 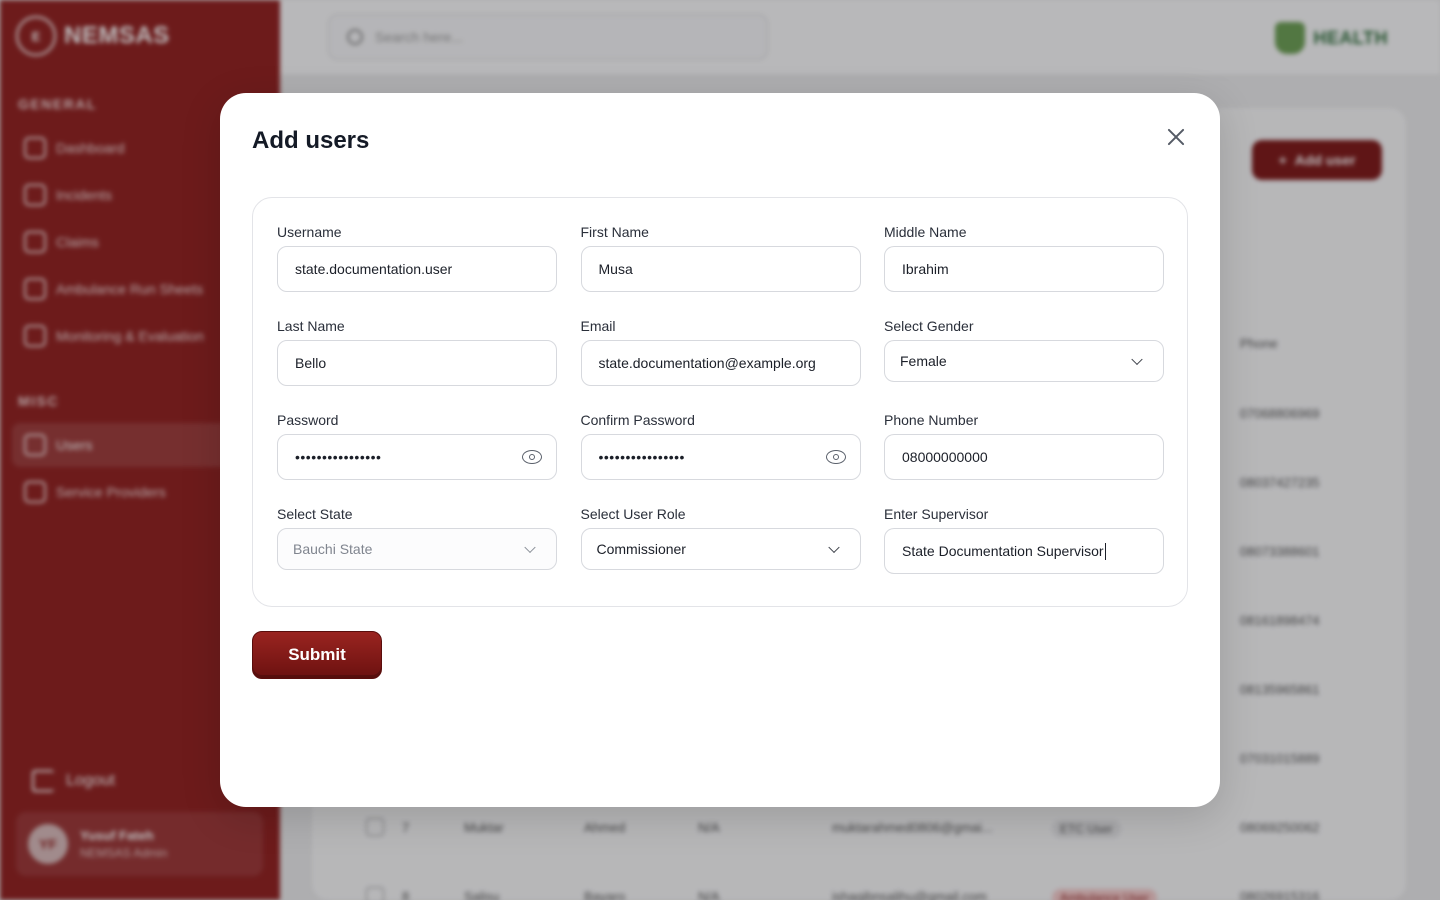 I want to click on state-label: Select State, so click(x=315, y=514).